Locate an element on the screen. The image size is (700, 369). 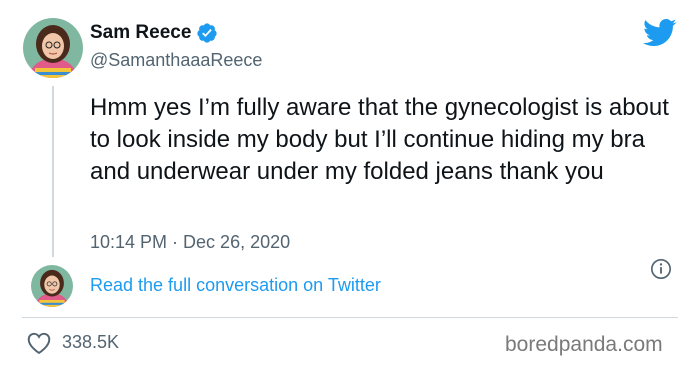
tweet-timestamp: 10:14 PM · Dec 26, 2020 is located at coordinates (190, 242).